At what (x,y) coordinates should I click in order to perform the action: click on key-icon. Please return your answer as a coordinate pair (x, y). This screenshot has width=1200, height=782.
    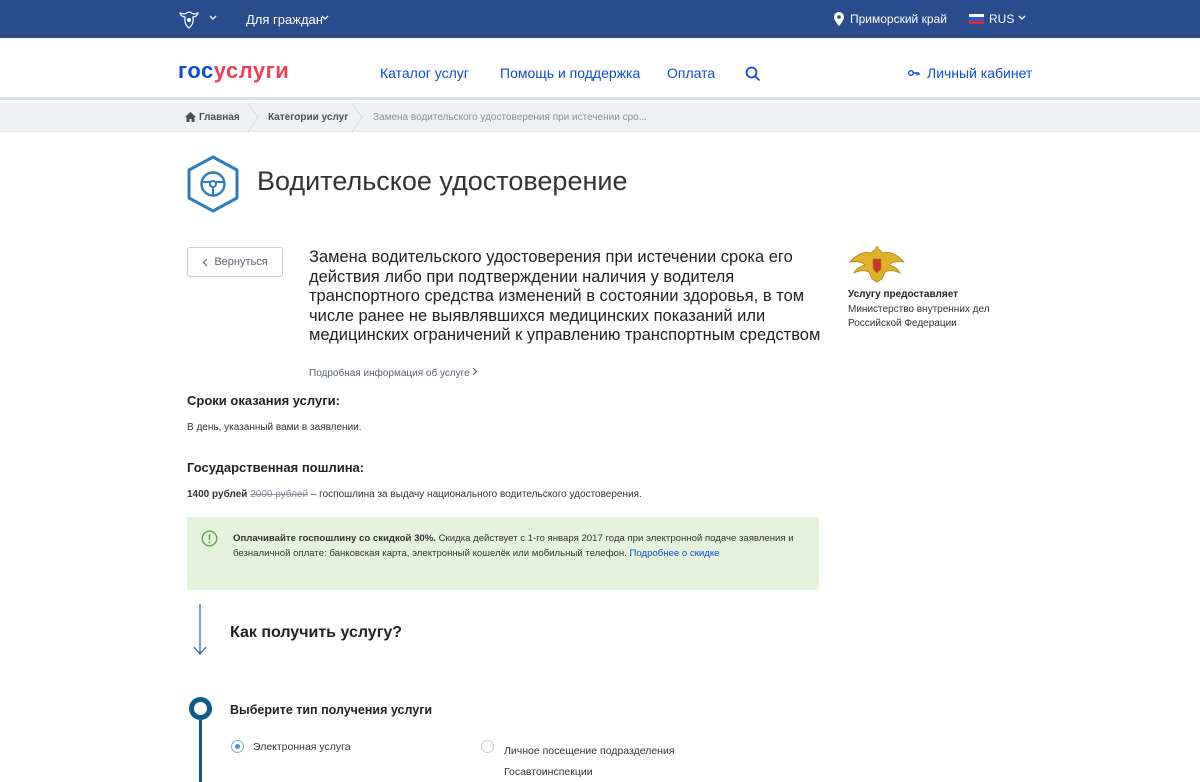
    Looking at the image, I should click on (914, 73).